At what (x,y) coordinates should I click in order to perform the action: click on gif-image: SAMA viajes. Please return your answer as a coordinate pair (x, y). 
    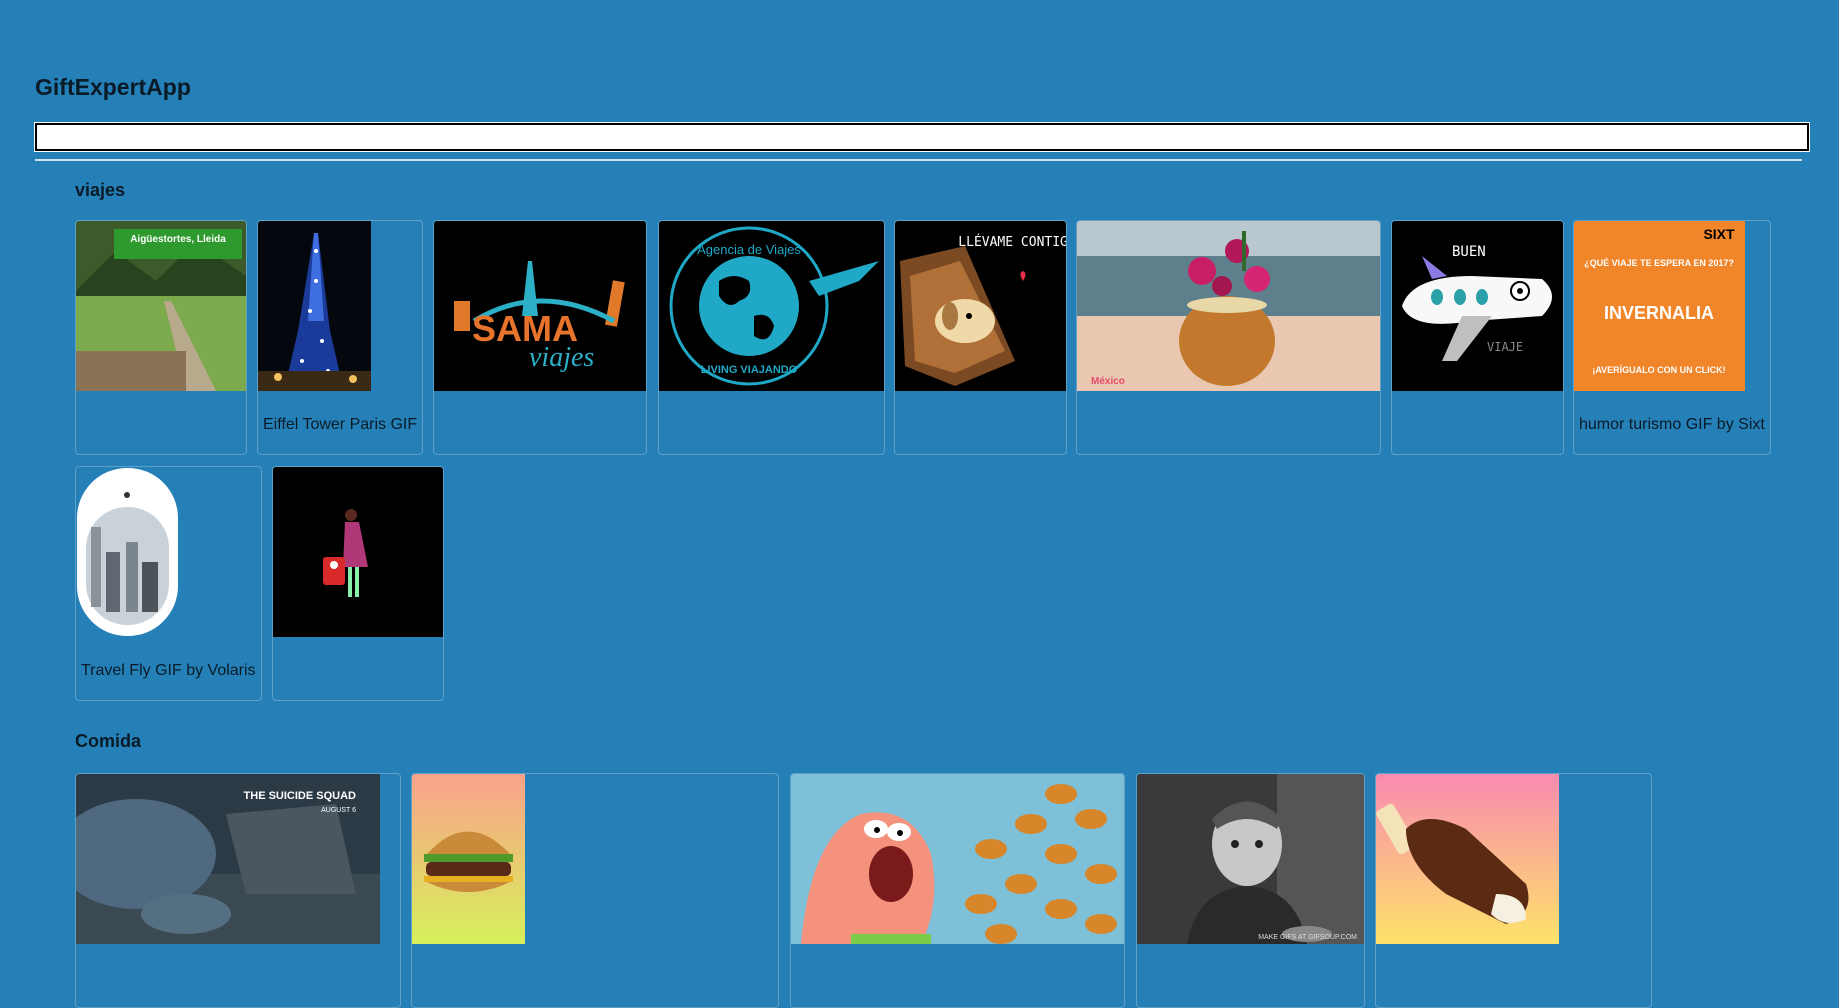
    Looking at the image, I should click on (540, 306).